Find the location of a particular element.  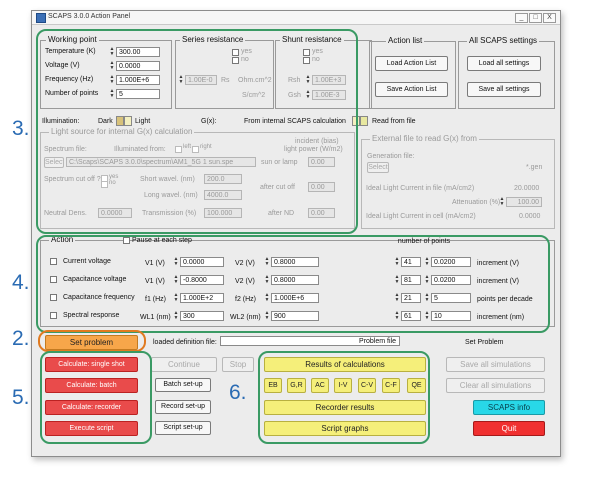

title-bar: SCAPS 3.0.0 Action Panel _ □ X is located at coordinates (296, 18).